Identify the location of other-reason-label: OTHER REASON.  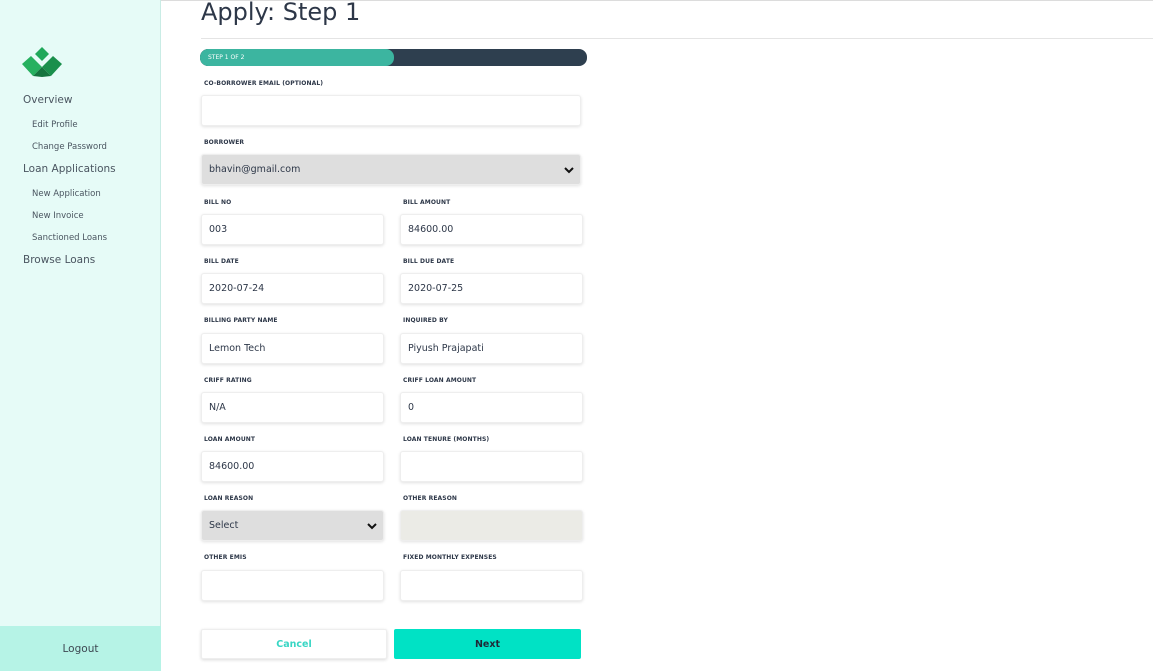
(430, 498).